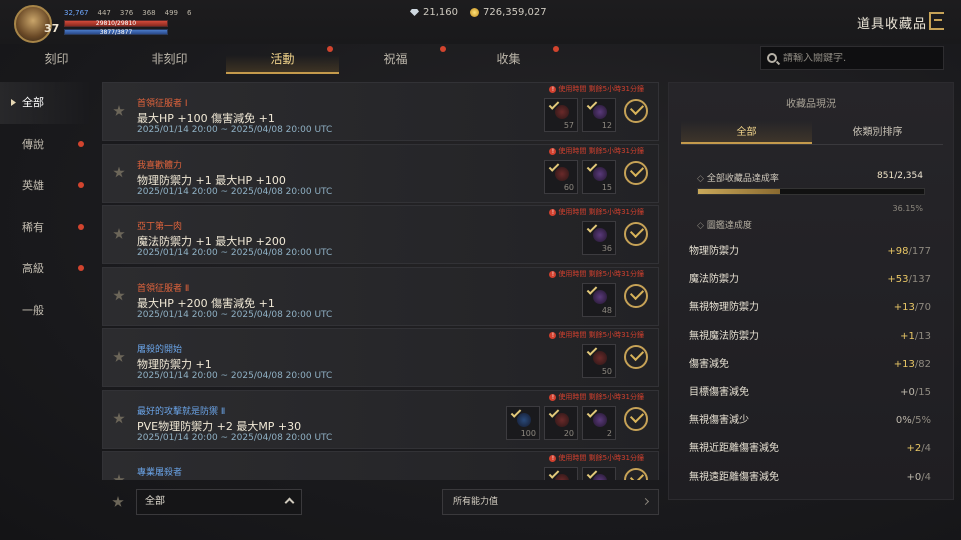  I want to click on material-slots: 100 20 2, so click(561, 422).